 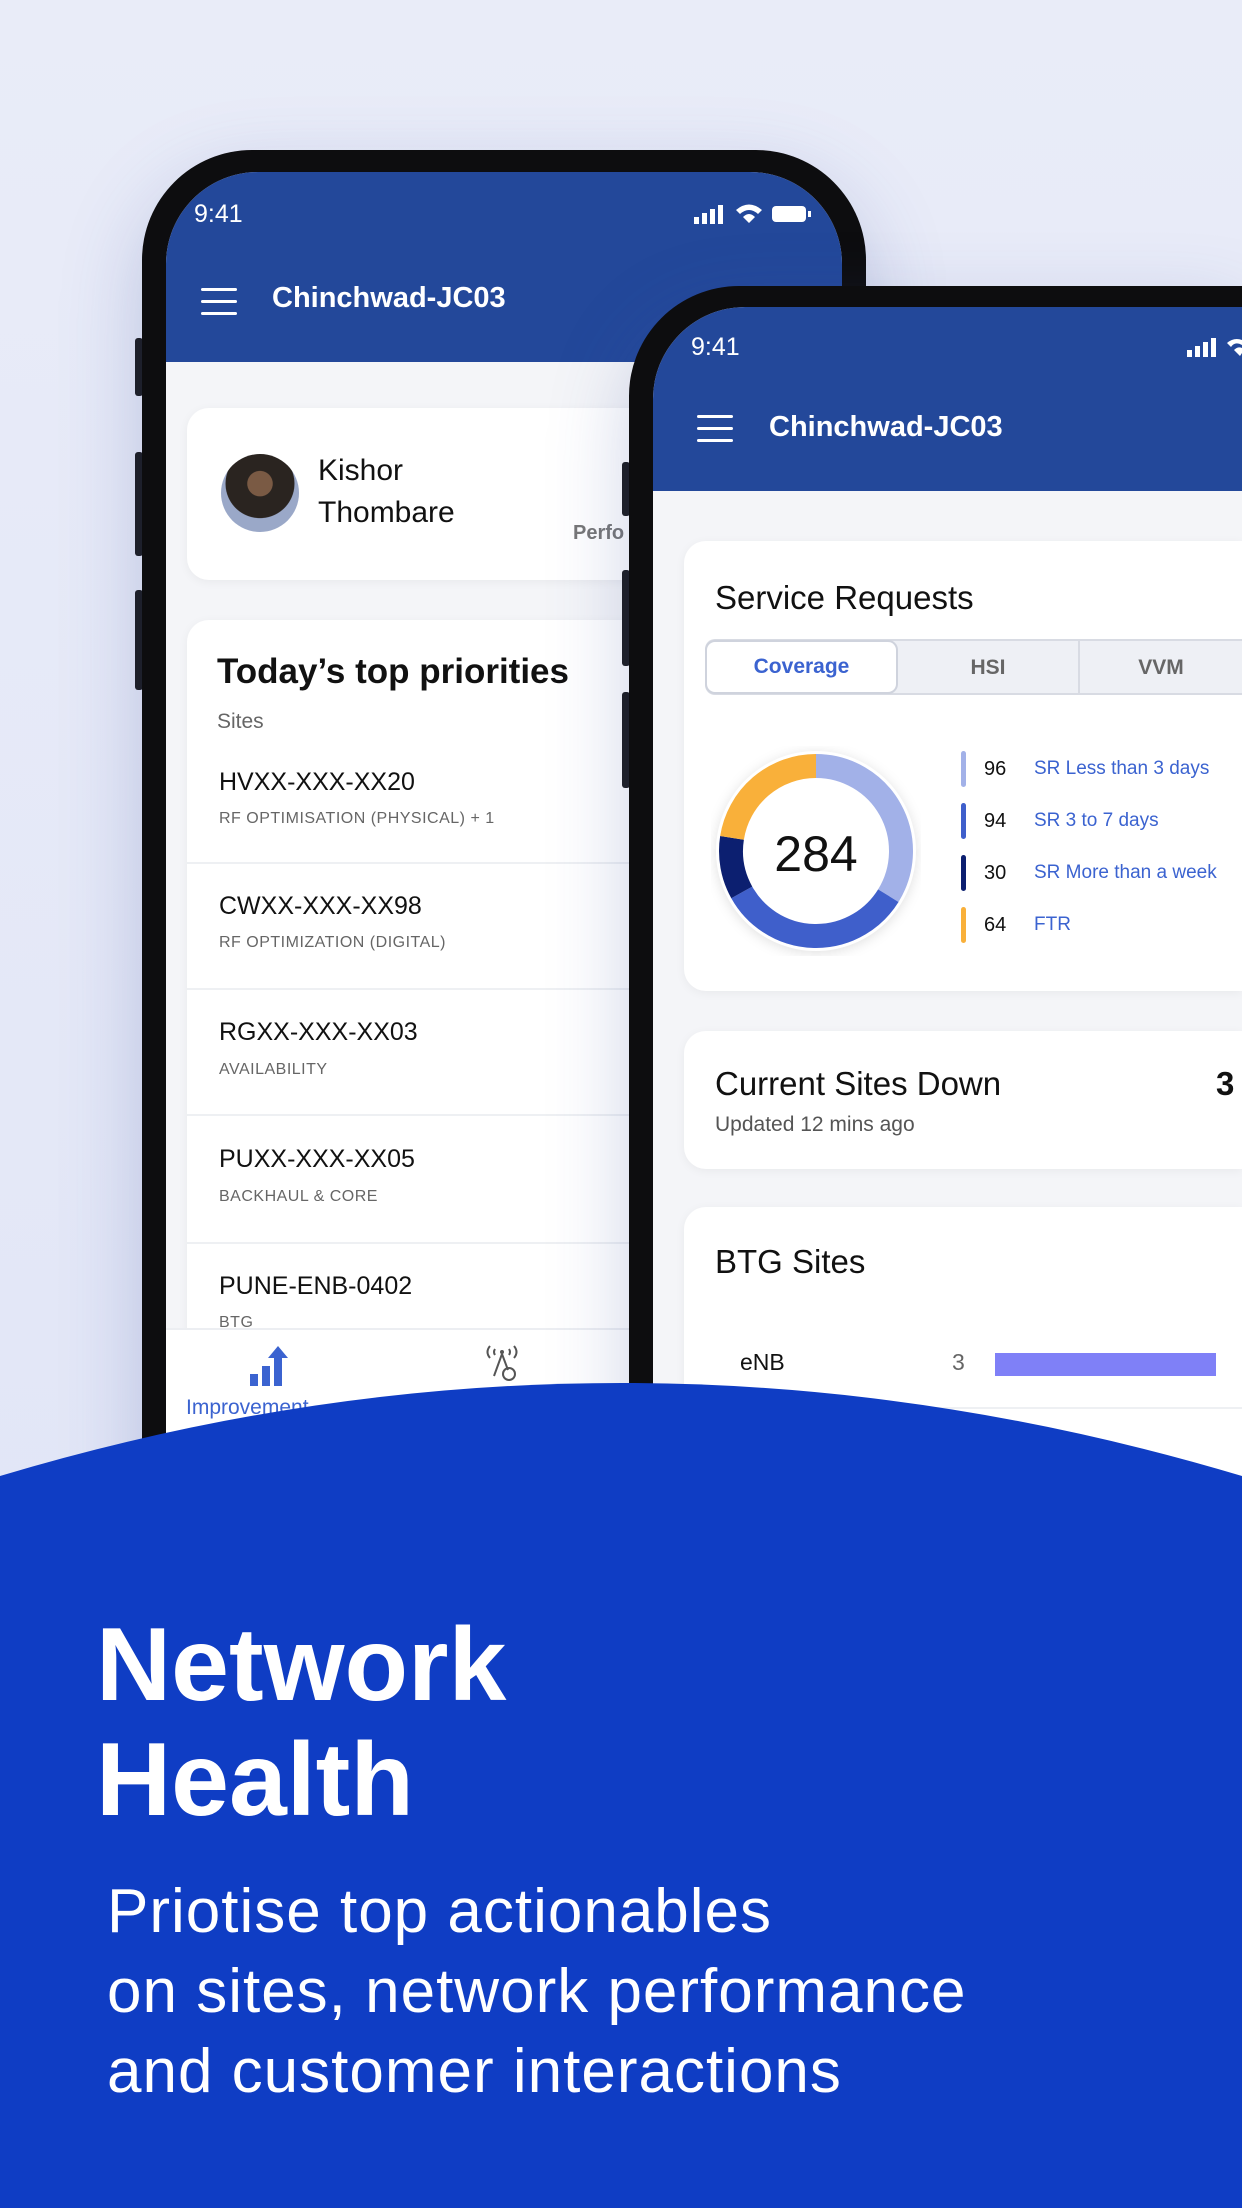 I want to click on hero-title-line1: Network, so click(x=301, y=1665).